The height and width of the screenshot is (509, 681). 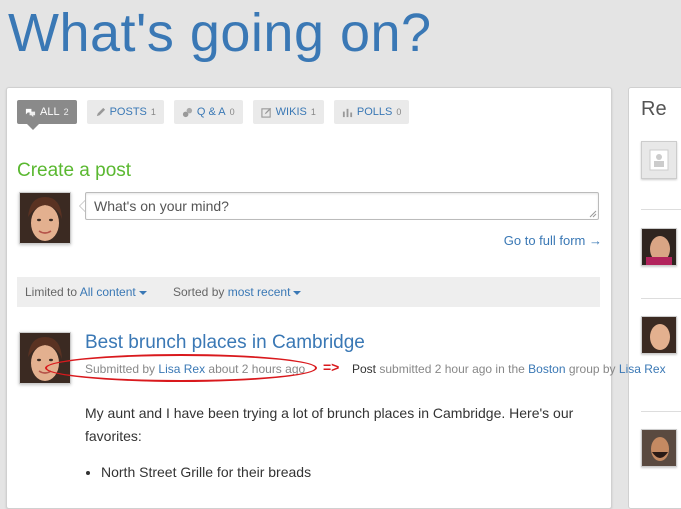 I want to click on current-user-avatar, so click(x=45, y=218).